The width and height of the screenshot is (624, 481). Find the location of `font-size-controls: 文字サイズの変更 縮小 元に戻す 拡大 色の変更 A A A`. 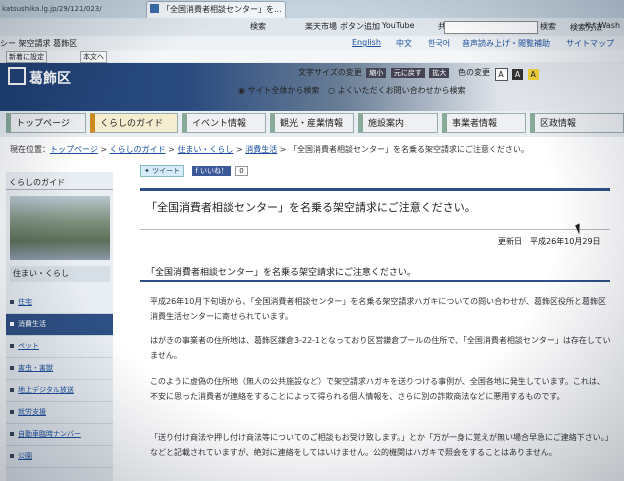

font-size-controls: 文字サイズの変更 縮小 元に戻す 拡大 色の変更 A A A is located at coordinates (418, 74).